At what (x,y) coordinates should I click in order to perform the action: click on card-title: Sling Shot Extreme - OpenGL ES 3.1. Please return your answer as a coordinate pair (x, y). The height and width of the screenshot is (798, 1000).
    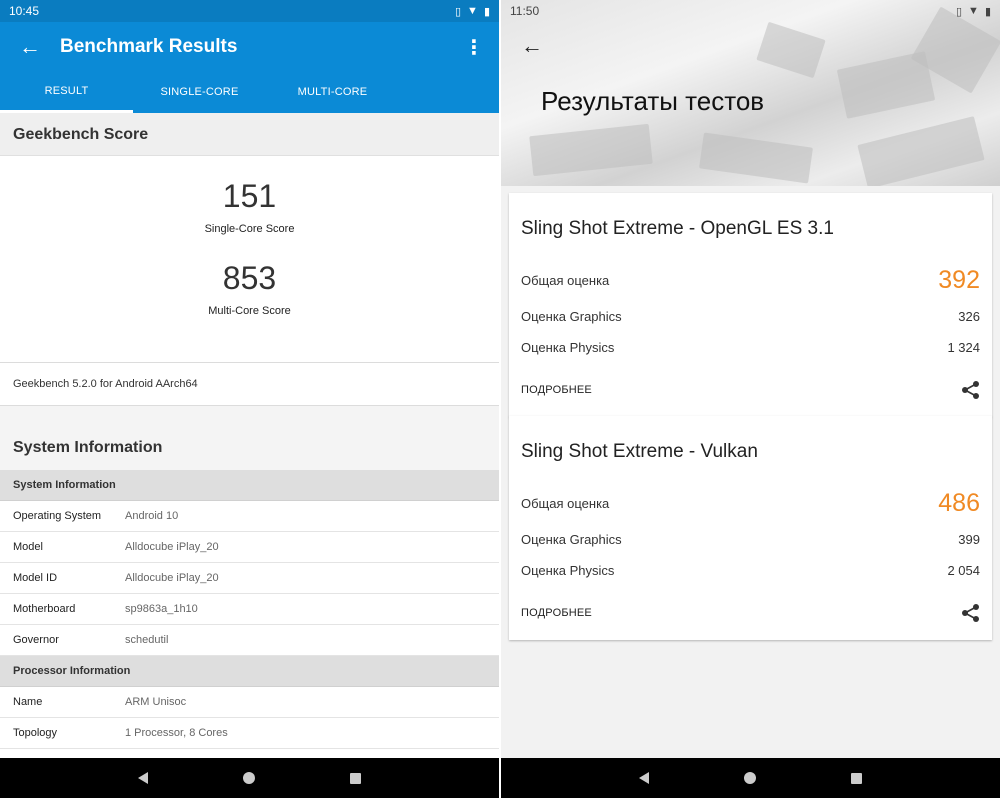
    Looking at the image, I should click on (677, 228).